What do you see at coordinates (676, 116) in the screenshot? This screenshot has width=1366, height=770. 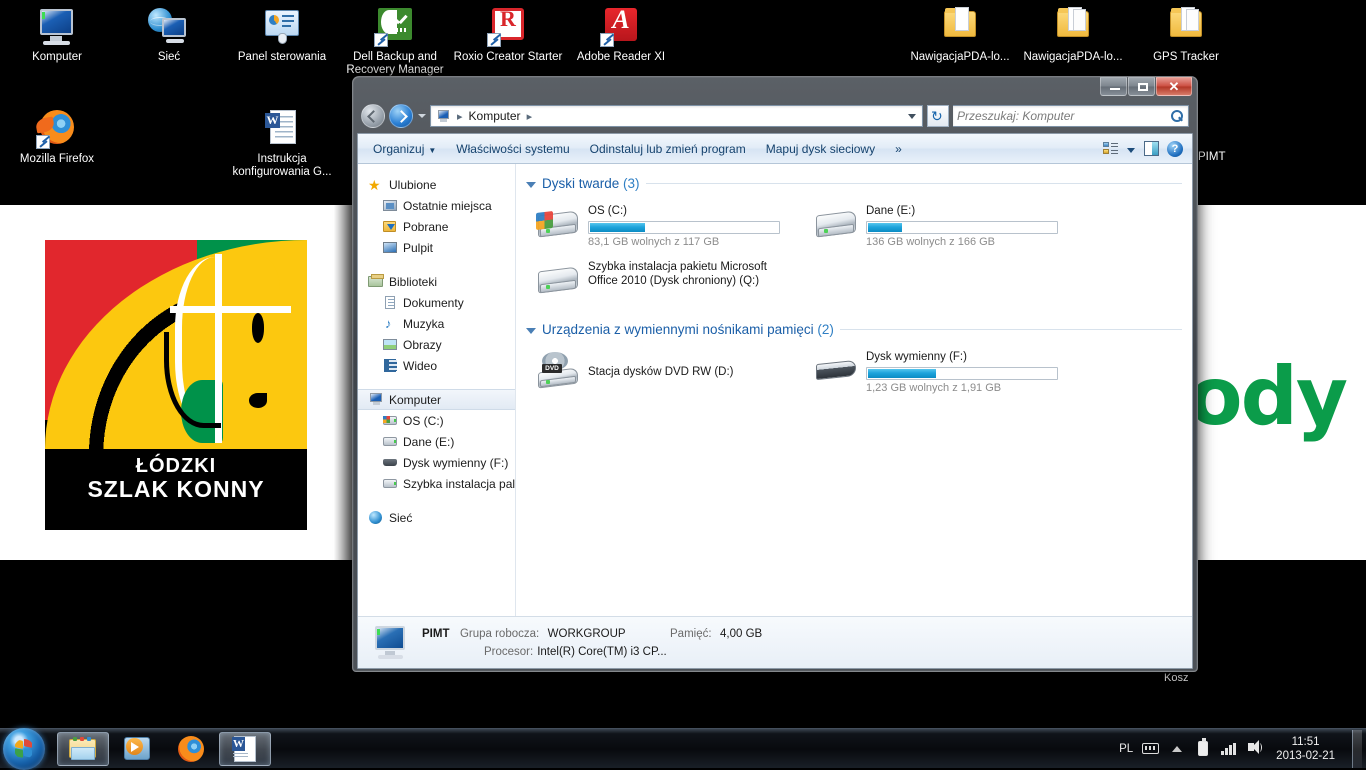 I see `address-bar: ▸ Komputer ▸` at bounding box center [676, 116].